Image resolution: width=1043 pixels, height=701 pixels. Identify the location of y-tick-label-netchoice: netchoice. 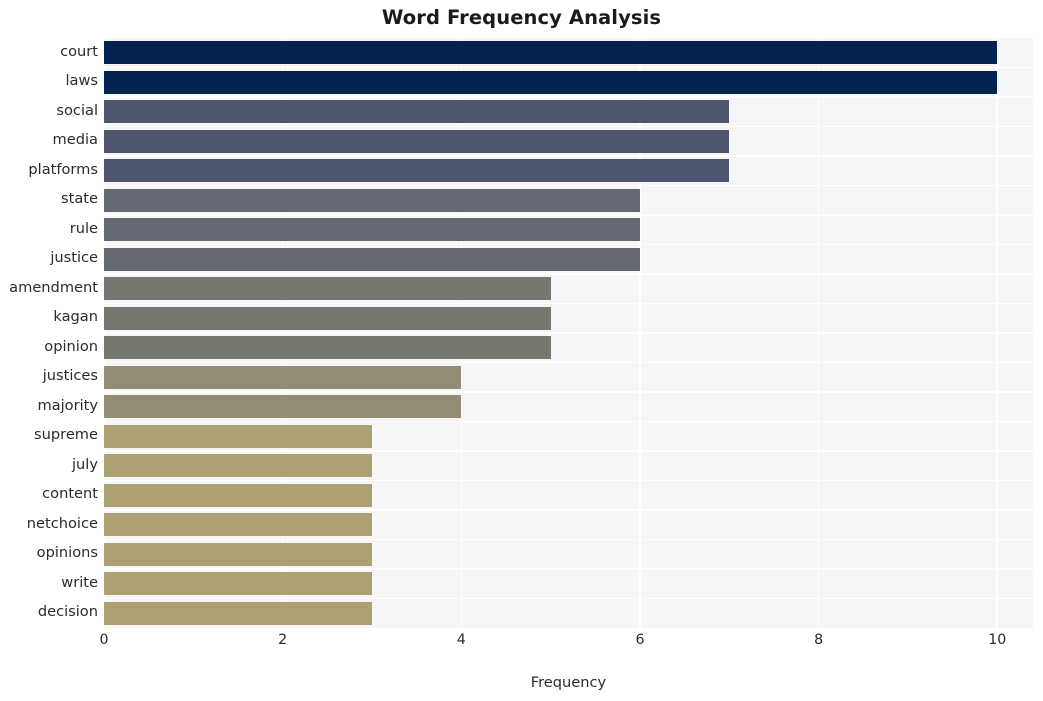
(62, 523).